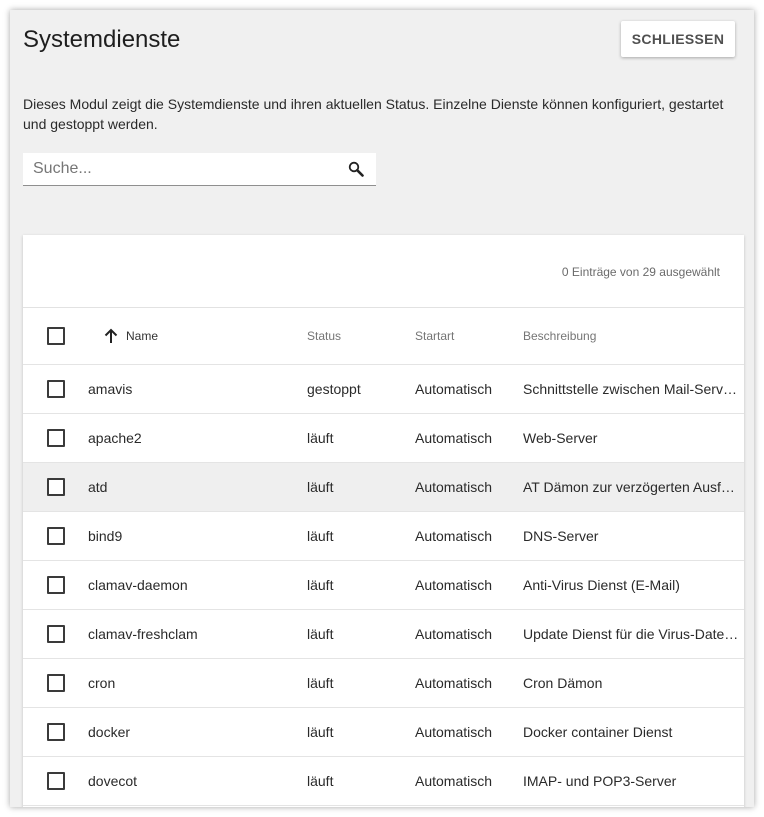 The image size is (764, 817). What do you see at coordinates (632, 336) in the screenshot?
I see `column-header-description: Beschreibung` at bounding box center [632, 336].